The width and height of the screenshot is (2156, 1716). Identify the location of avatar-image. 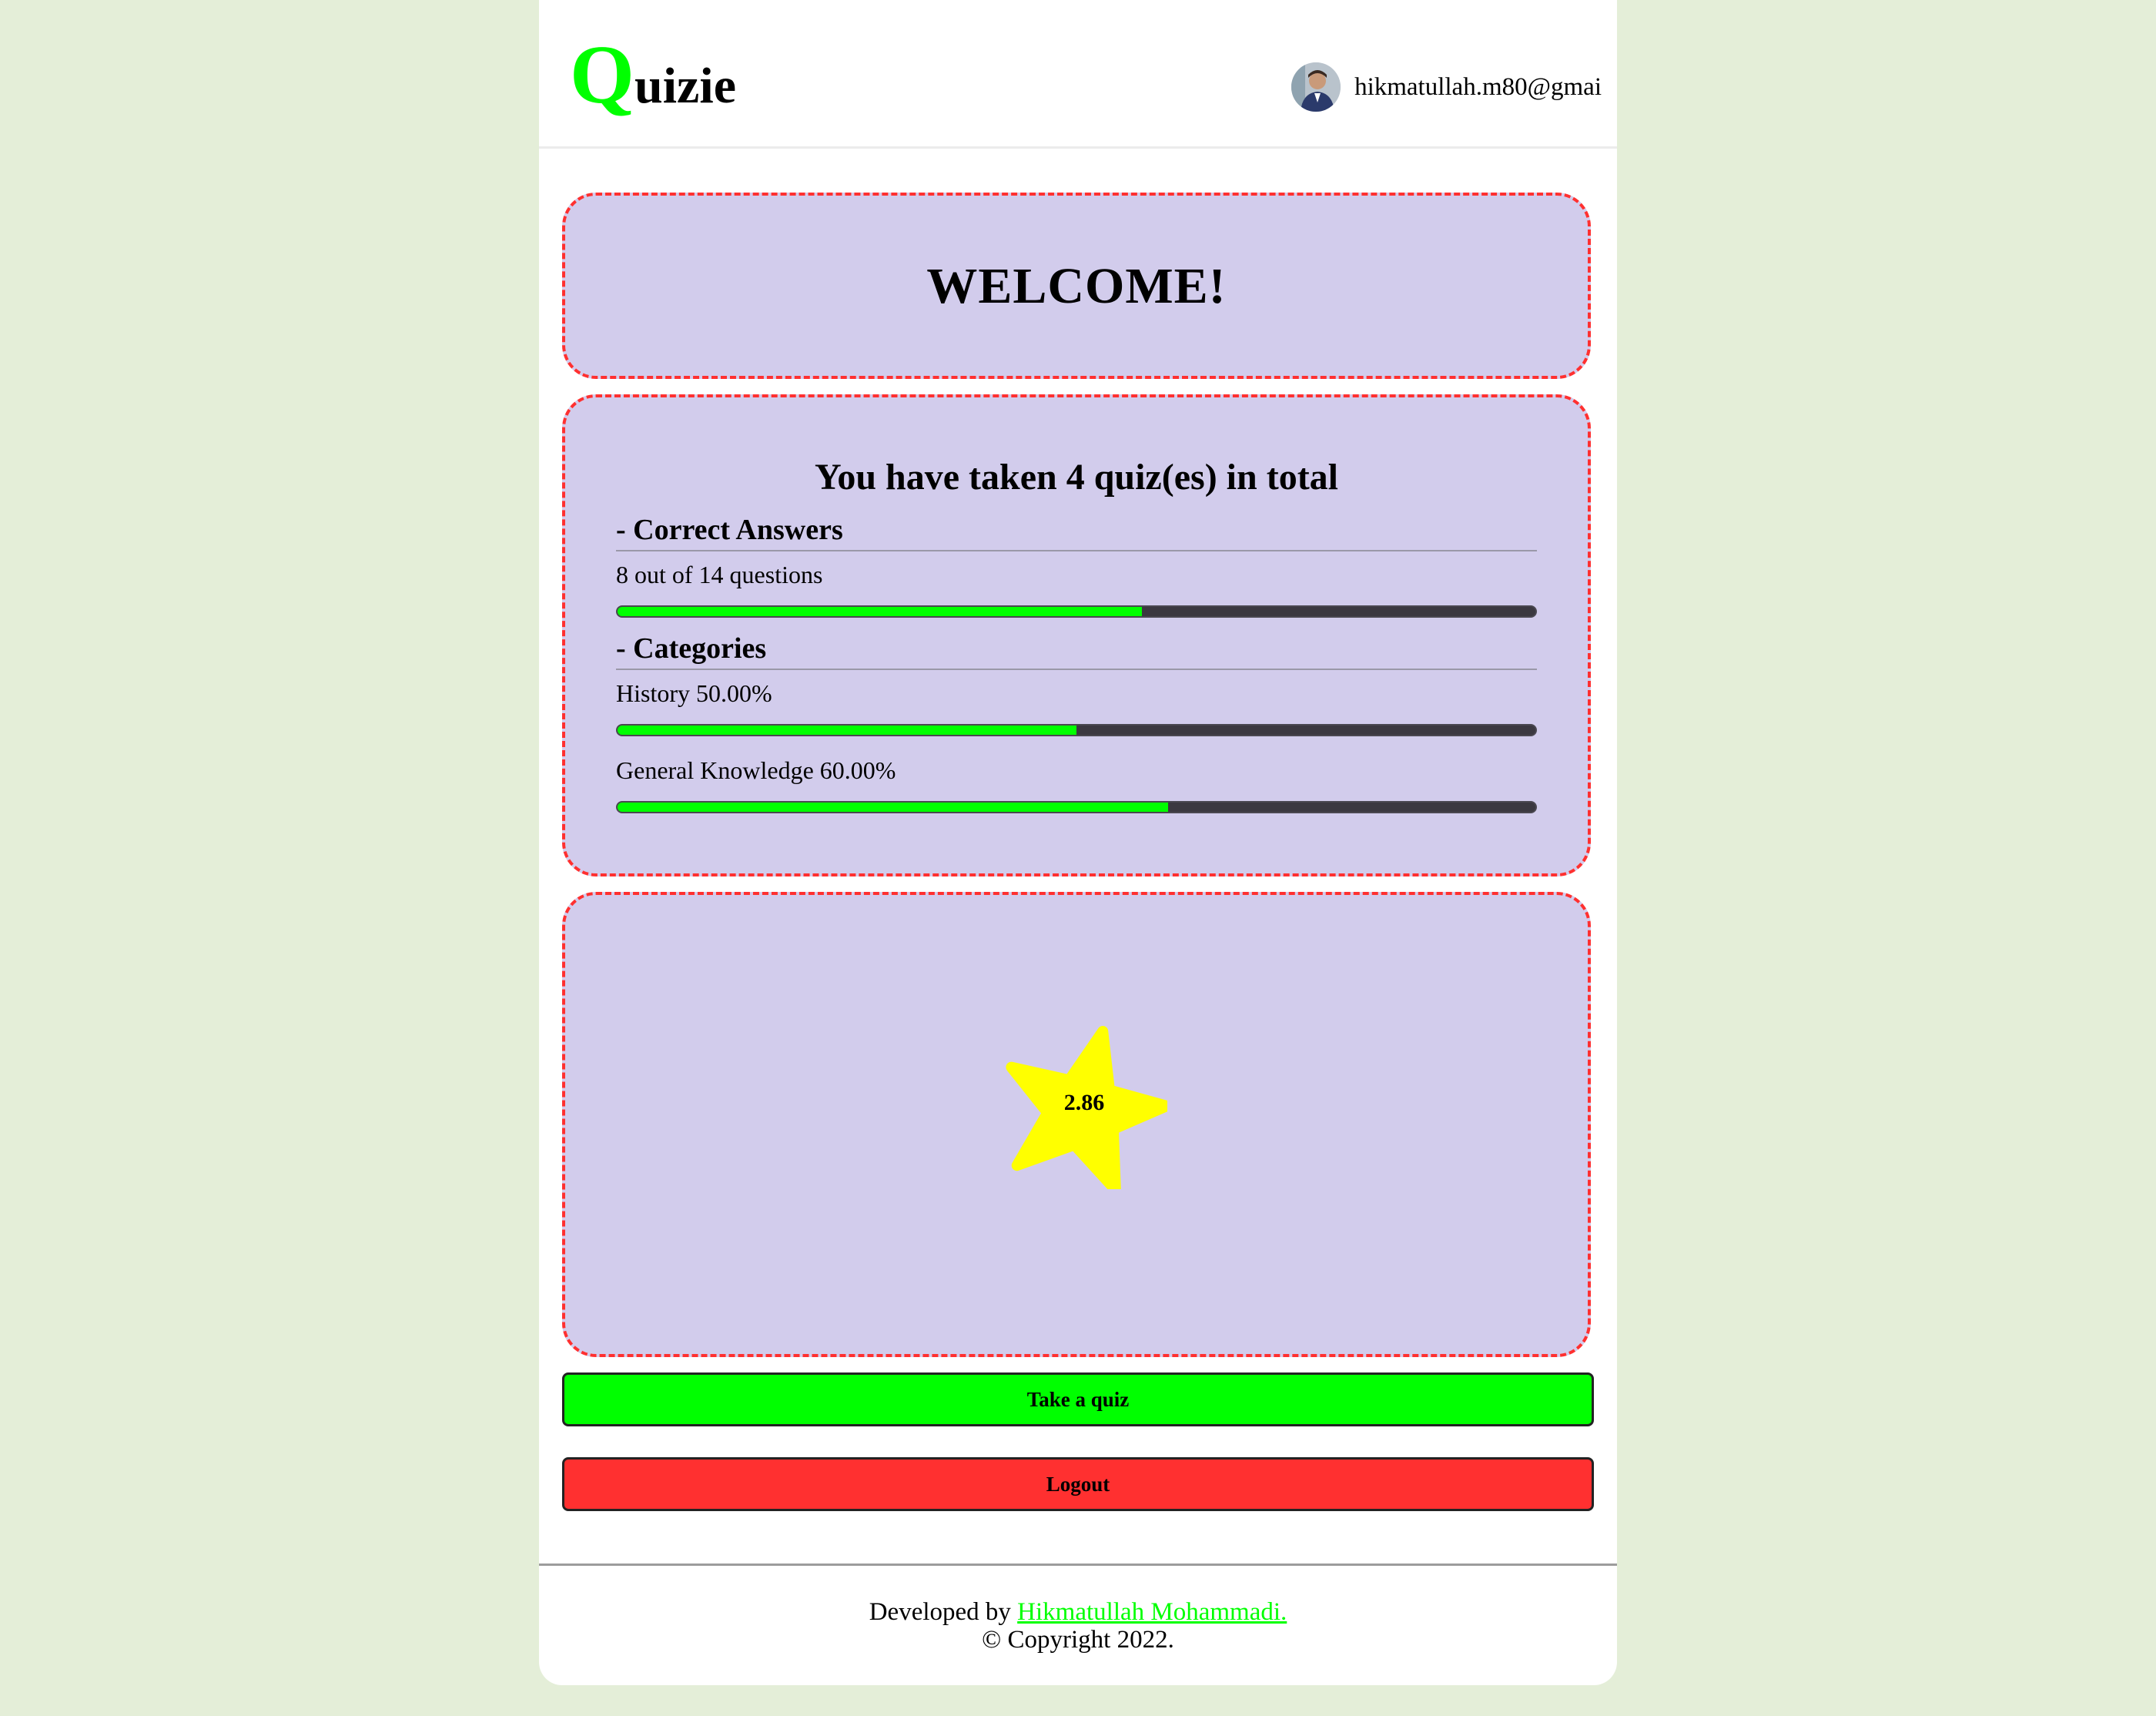
(1316, 87).